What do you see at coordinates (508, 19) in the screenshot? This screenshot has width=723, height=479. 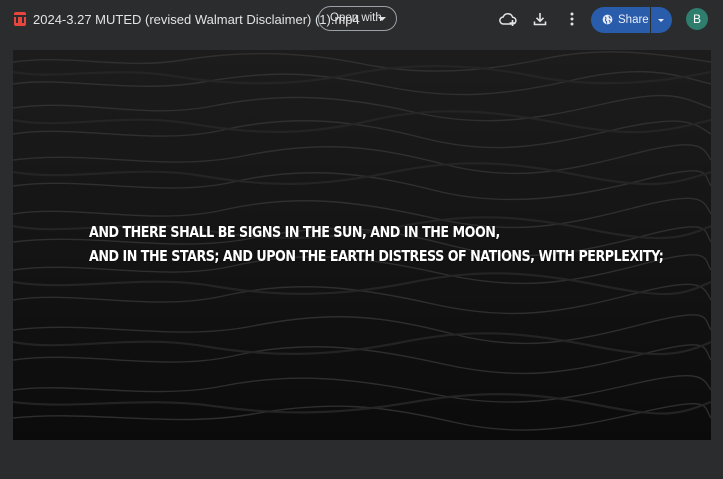 I see `add-to-drive-icon` at bounding box center [508, 19].